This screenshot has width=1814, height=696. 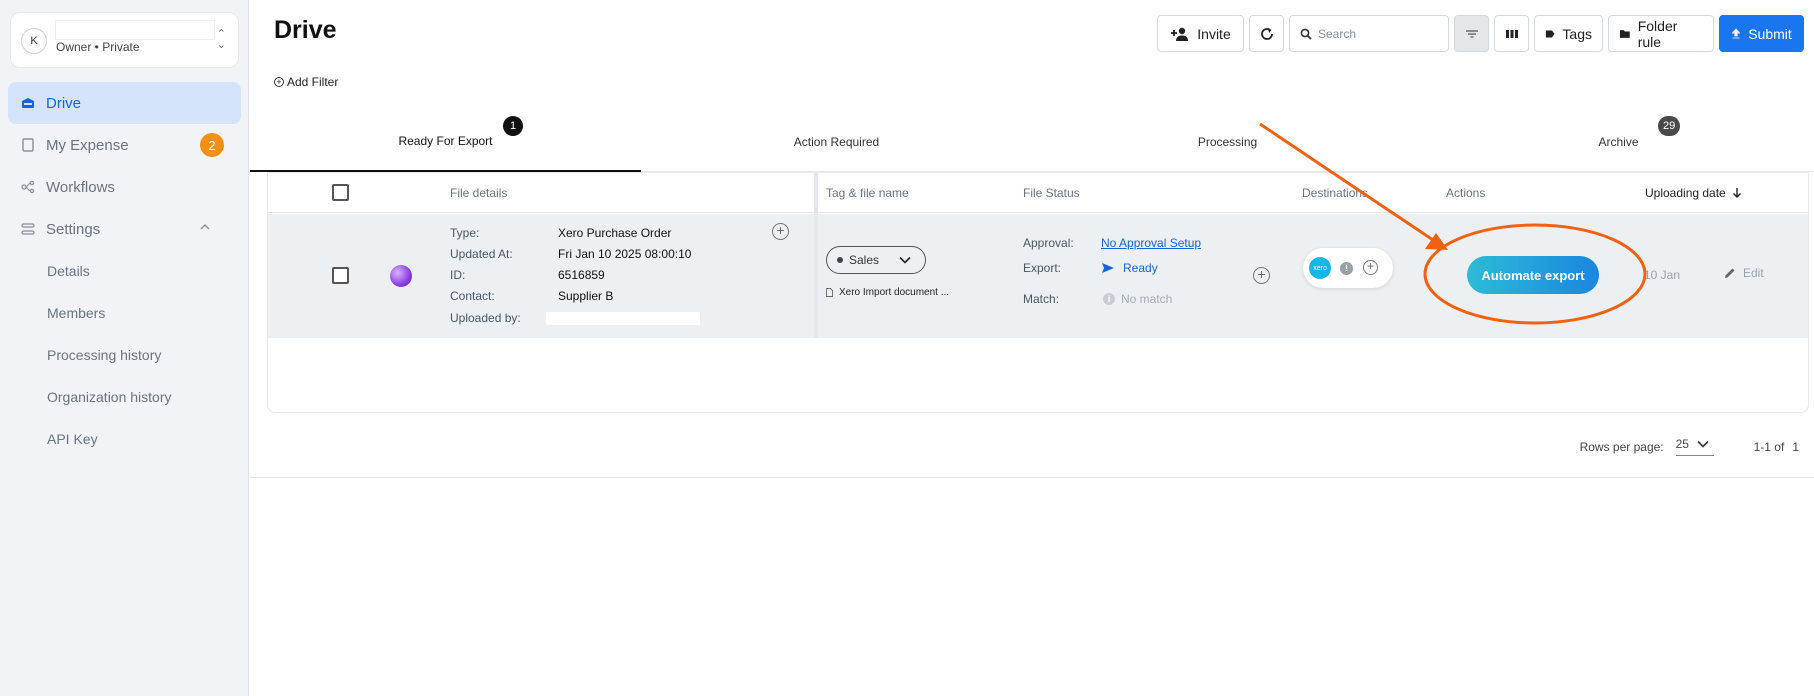 I want to click on destinations-pill: xero ! +, so click(x=1348, y=268).